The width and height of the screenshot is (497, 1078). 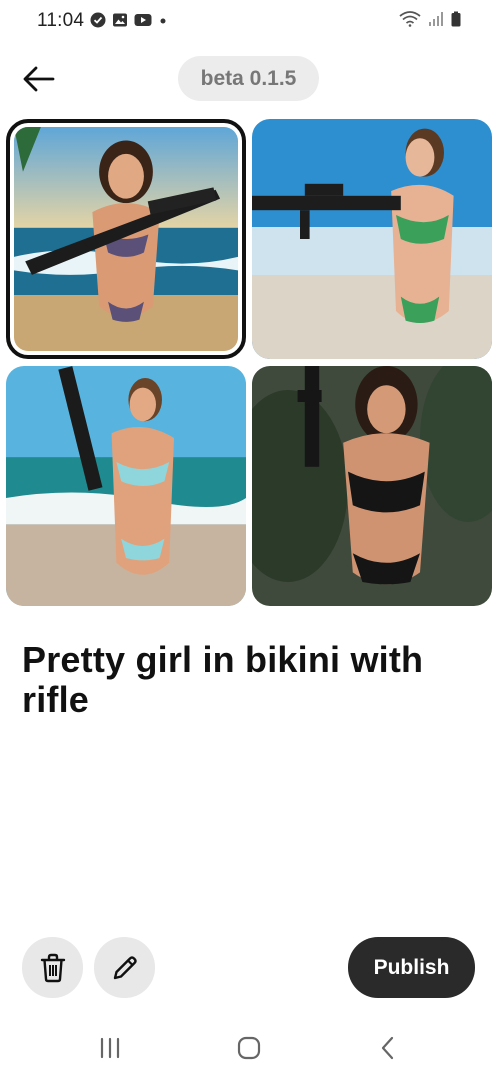 I want to click on status-bar: 11:04, so click(x=248, y=20).